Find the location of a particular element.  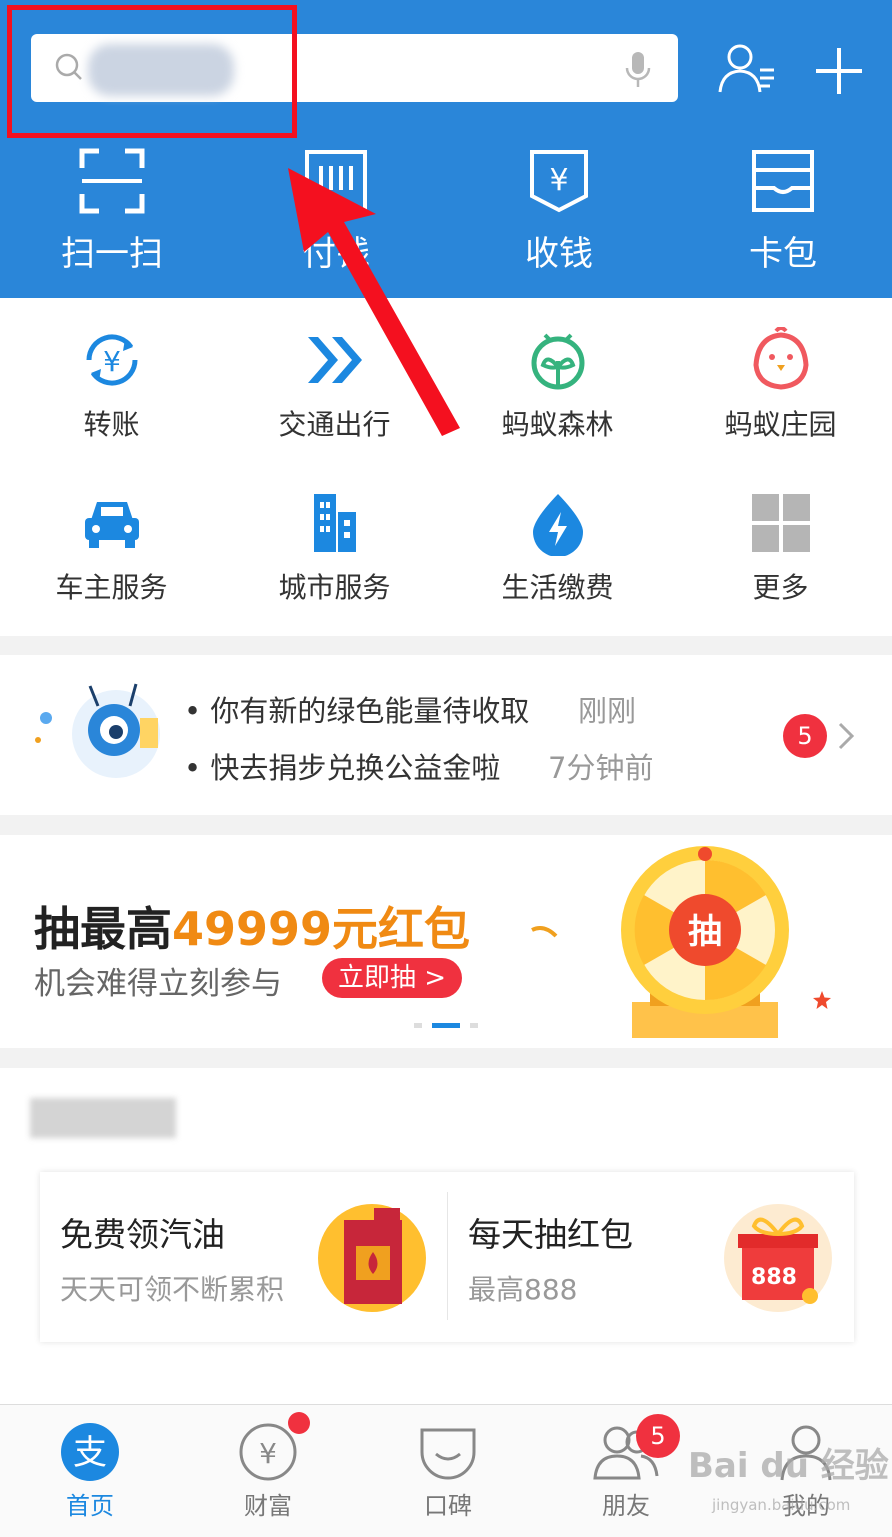

receive-money-icon: ¥ is located at coordinates (559, 181).